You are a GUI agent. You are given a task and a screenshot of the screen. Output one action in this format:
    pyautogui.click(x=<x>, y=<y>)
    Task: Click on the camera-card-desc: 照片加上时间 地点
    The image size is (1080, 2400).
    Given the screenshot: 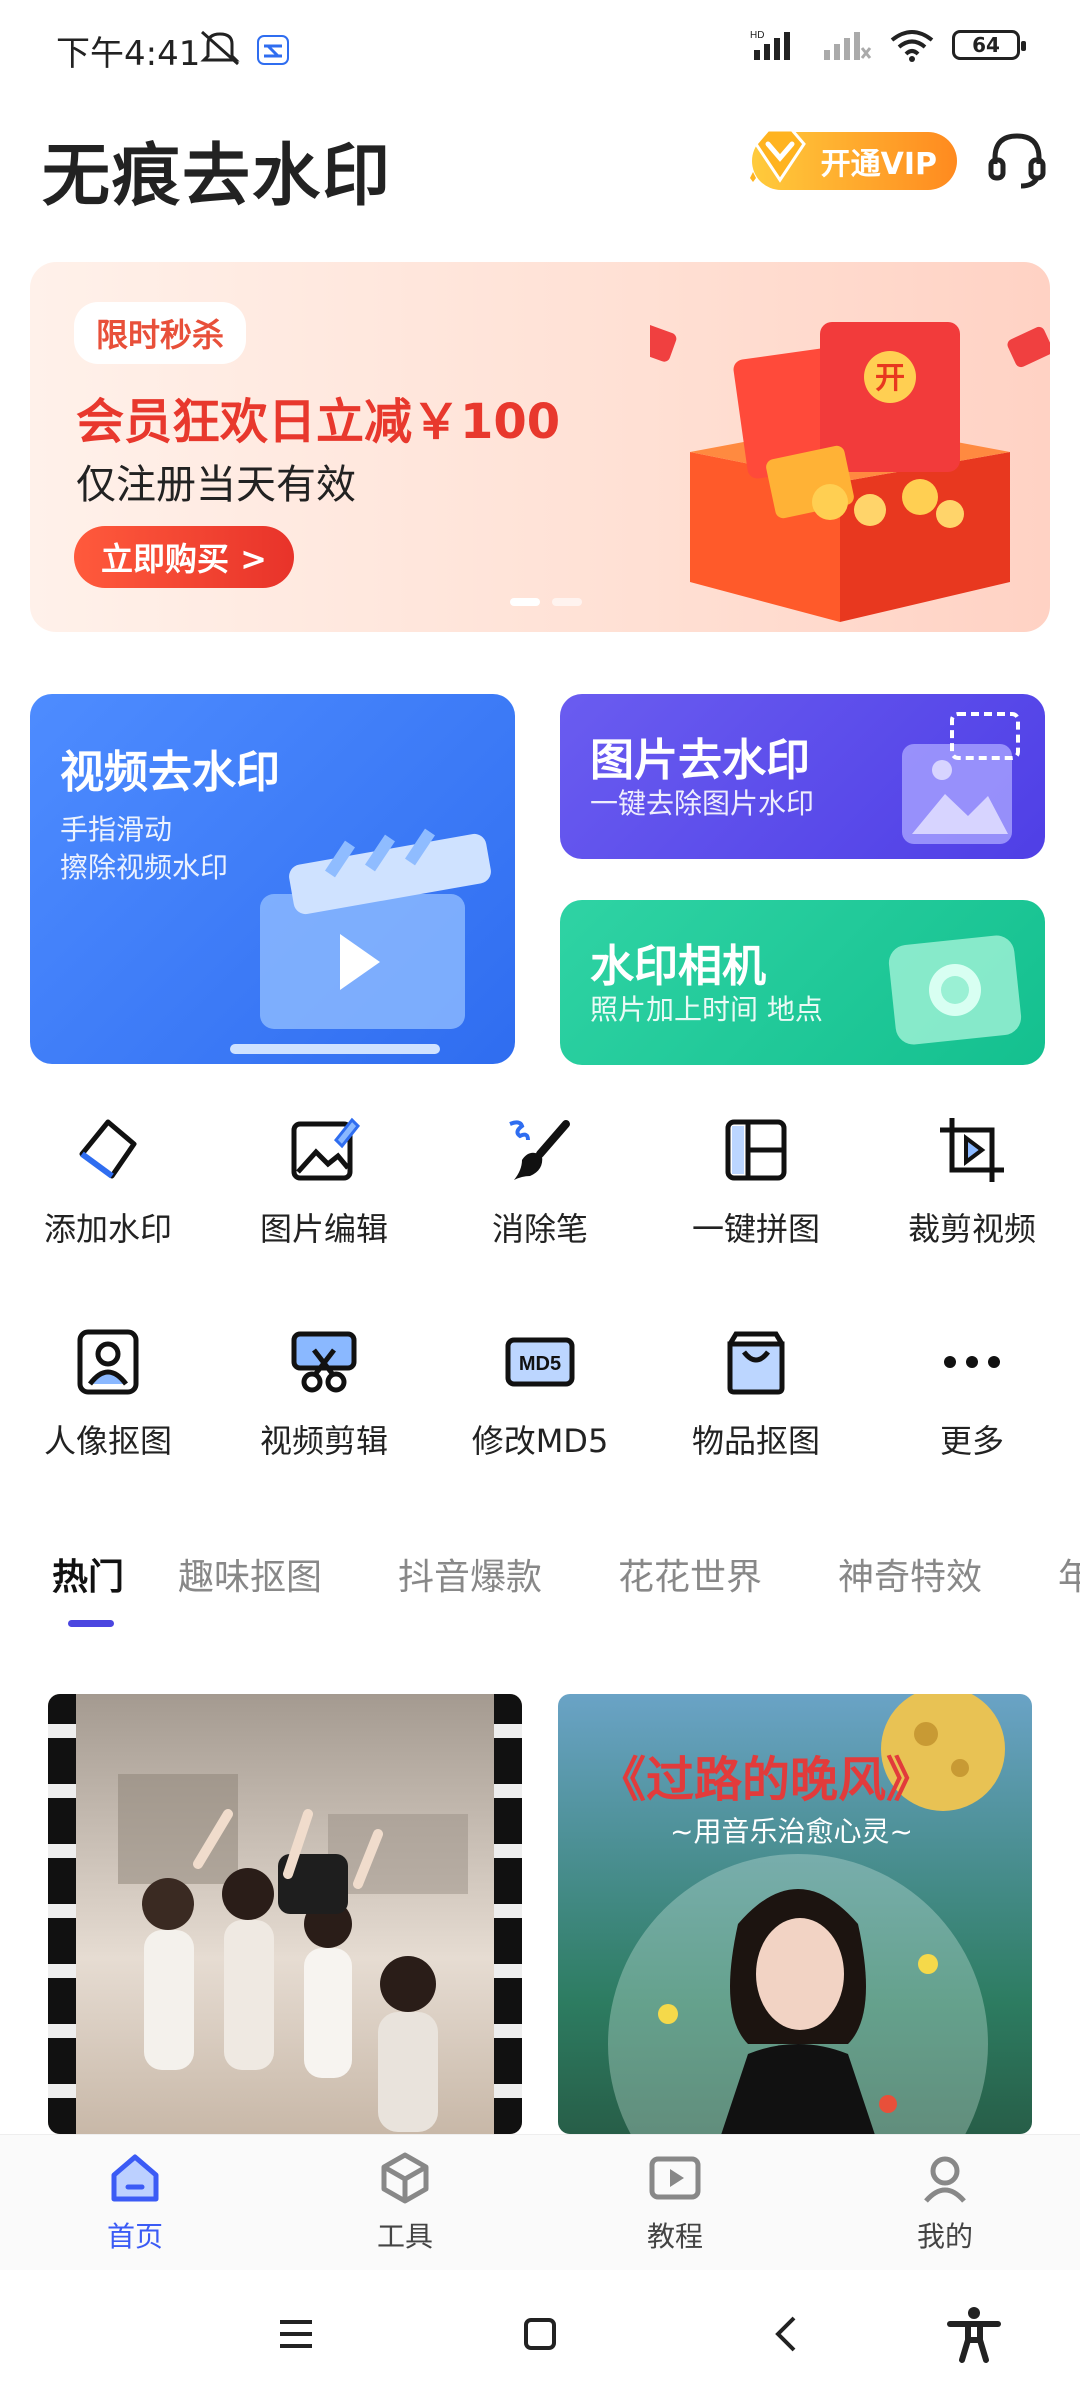 What is the action you would take?
    pyautogui.click(x=706, y=1009)
    